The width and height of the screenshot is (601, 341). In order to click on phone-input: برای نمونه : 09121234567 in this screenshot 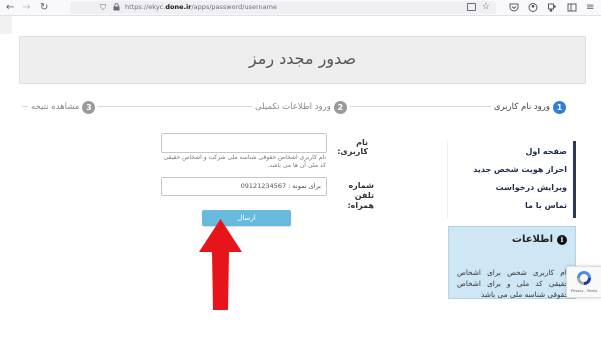, I will do `click(244, 186)`.